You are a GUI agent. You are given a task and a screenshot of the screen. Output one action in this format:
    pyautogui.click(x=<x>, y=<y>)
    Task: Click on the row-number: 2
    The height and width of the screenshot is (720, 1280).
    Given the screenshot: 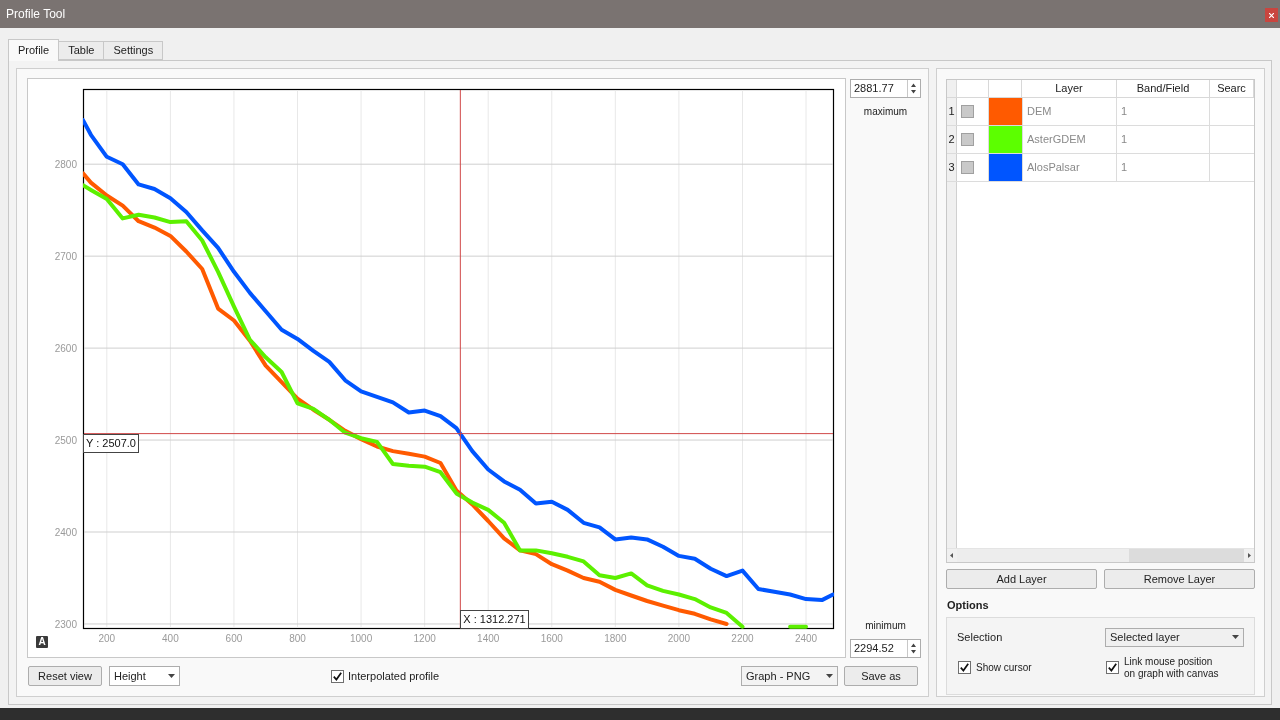 What is the action you would take?
    pyautogui.click(x=952, y=139)
    